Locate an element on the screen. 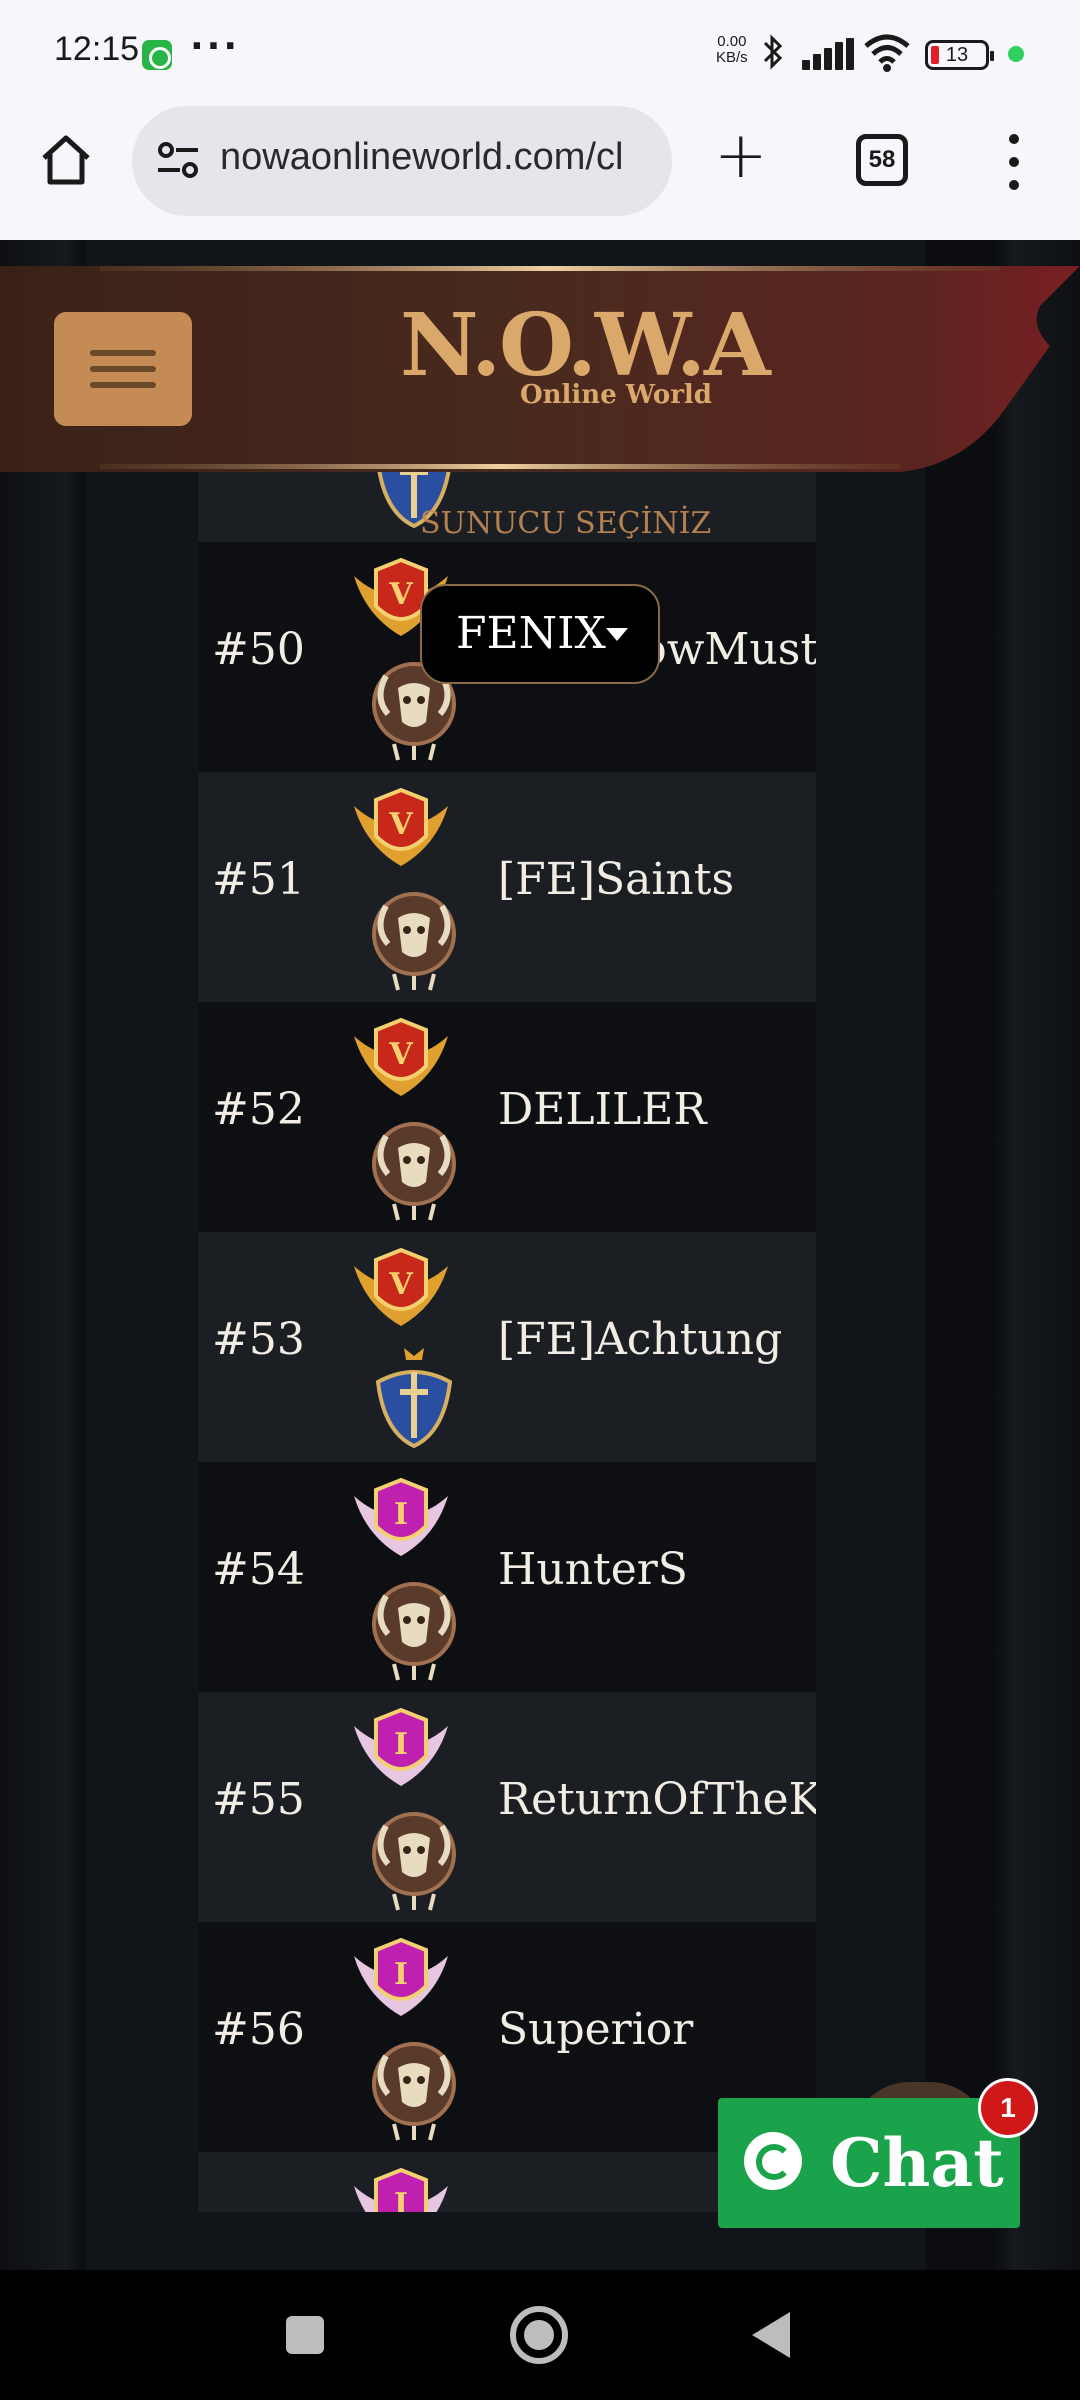 The height and width of the screenshot is (2400, 1080). browser-menu-button is located at coordinates (1014, 162).